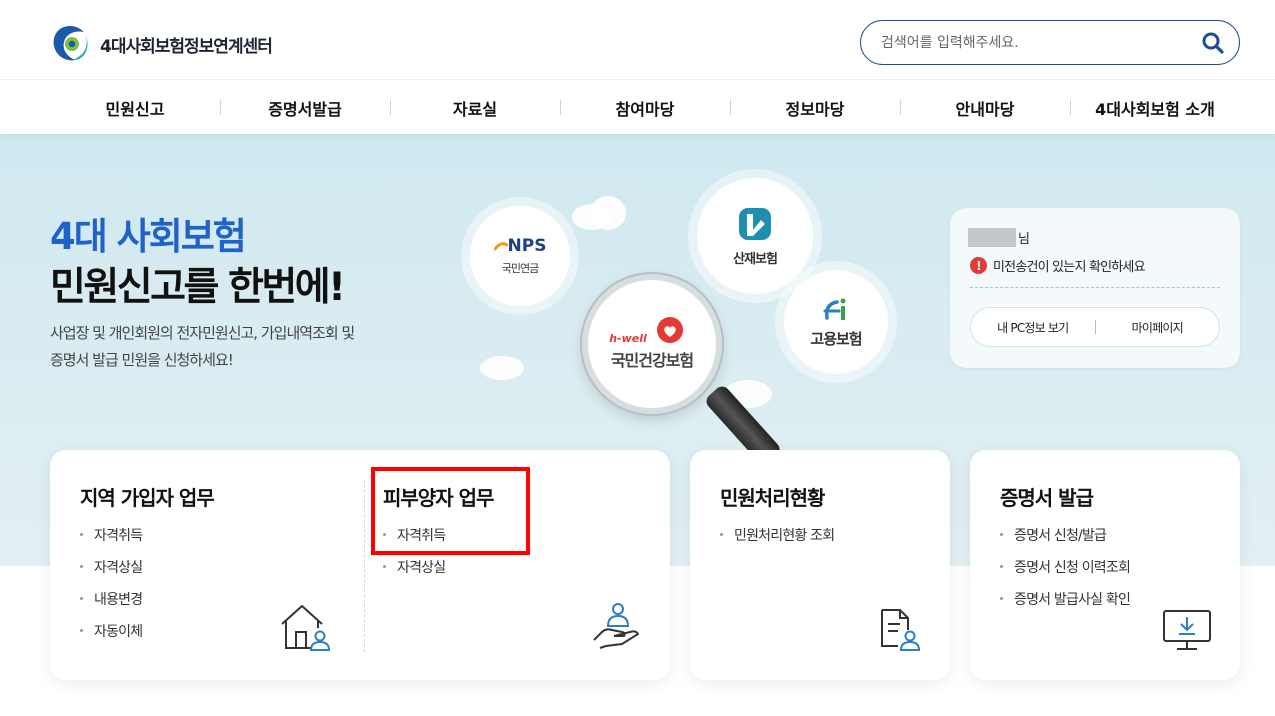  Describe the element at coordinates (669, 330) in the screenshot. I see `heart-icon` at that location.